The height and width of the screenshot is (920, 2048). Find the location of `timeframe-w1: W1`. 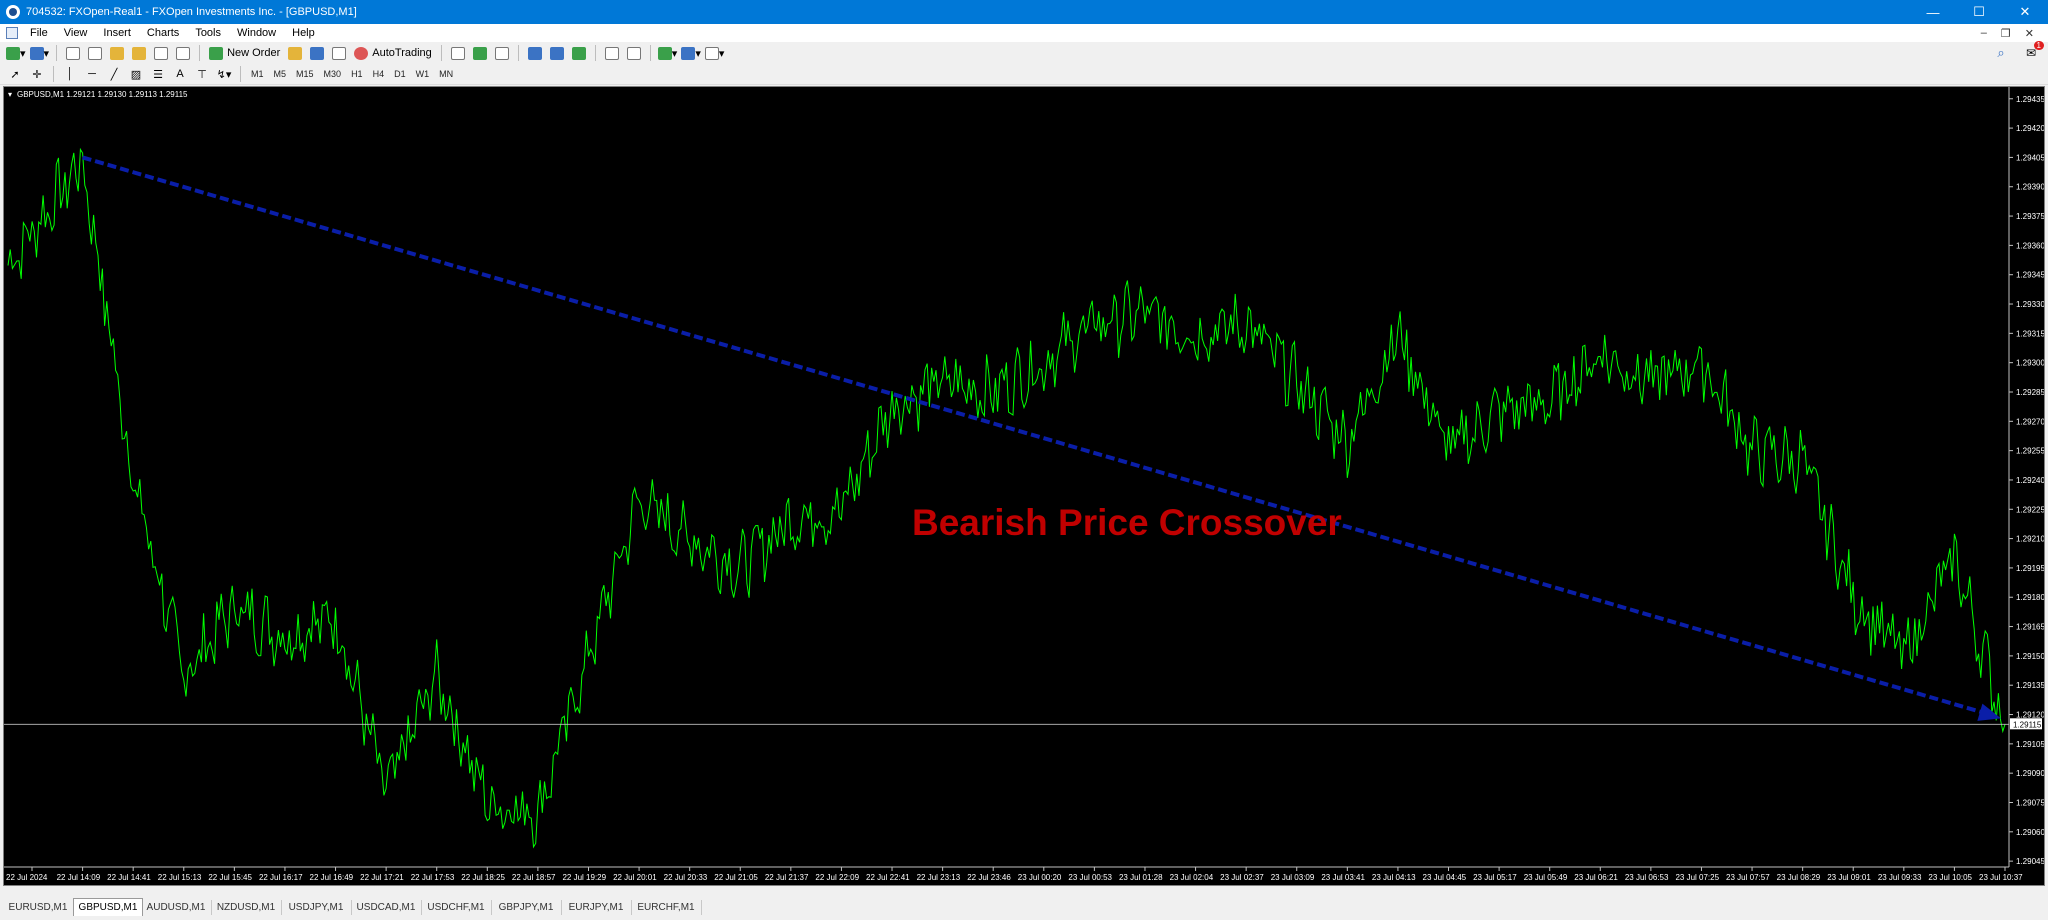

timeframe-w1: W1 is located at coordinates (423, 74).